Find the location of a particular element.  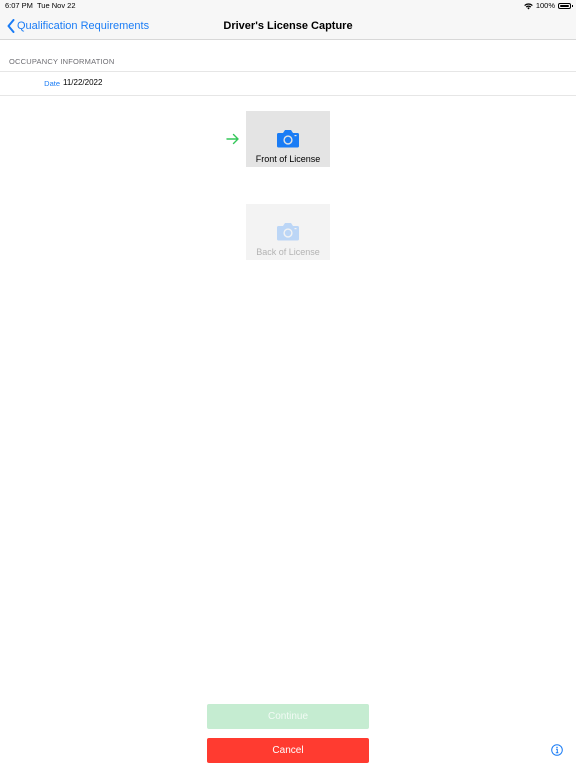

status-bar: 6:07 PM Tue Nov 22 100% is located at coordinates (288, 6).